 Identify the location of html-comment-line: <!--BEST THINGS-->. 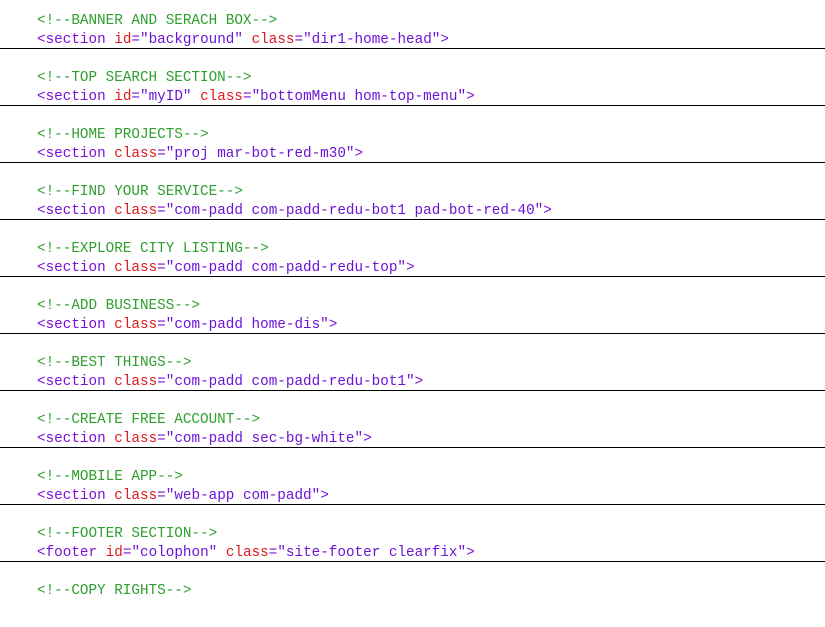
(114, 363).